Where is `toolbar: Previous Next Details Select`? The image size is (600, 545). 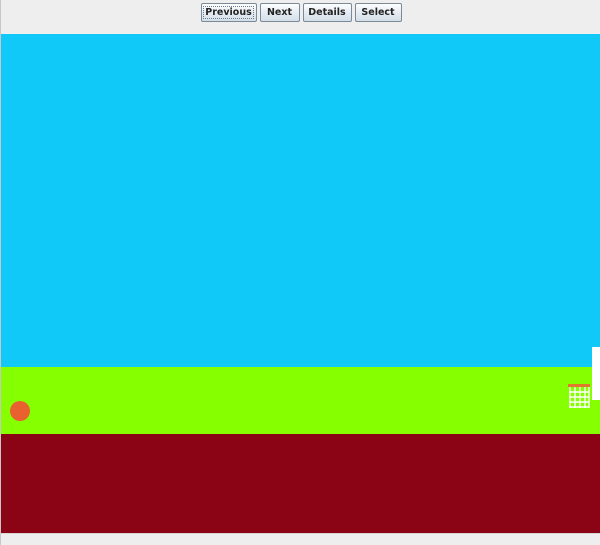 toolbar: Previous Next Details Select is located at coordinates (300, 17).